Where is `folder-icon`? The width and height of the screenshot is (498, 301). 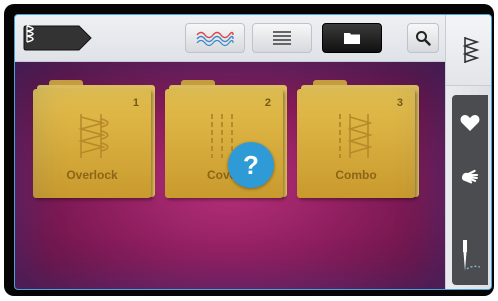 folder-icon is located at coordinates (352, 38).